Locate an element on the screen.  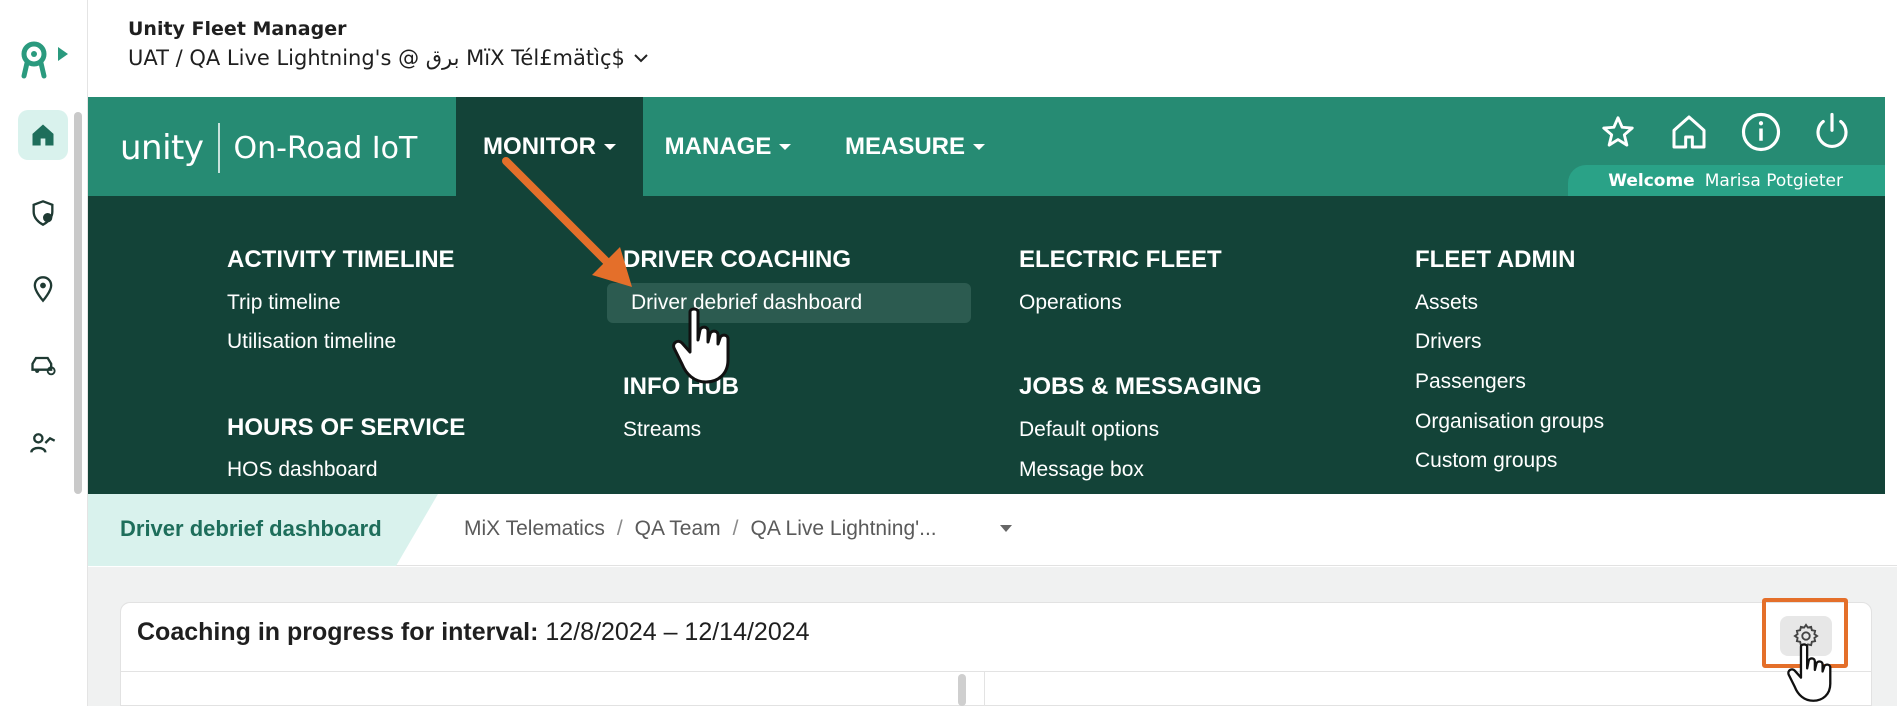
favorites-button is located at coordinates (1618, 132).